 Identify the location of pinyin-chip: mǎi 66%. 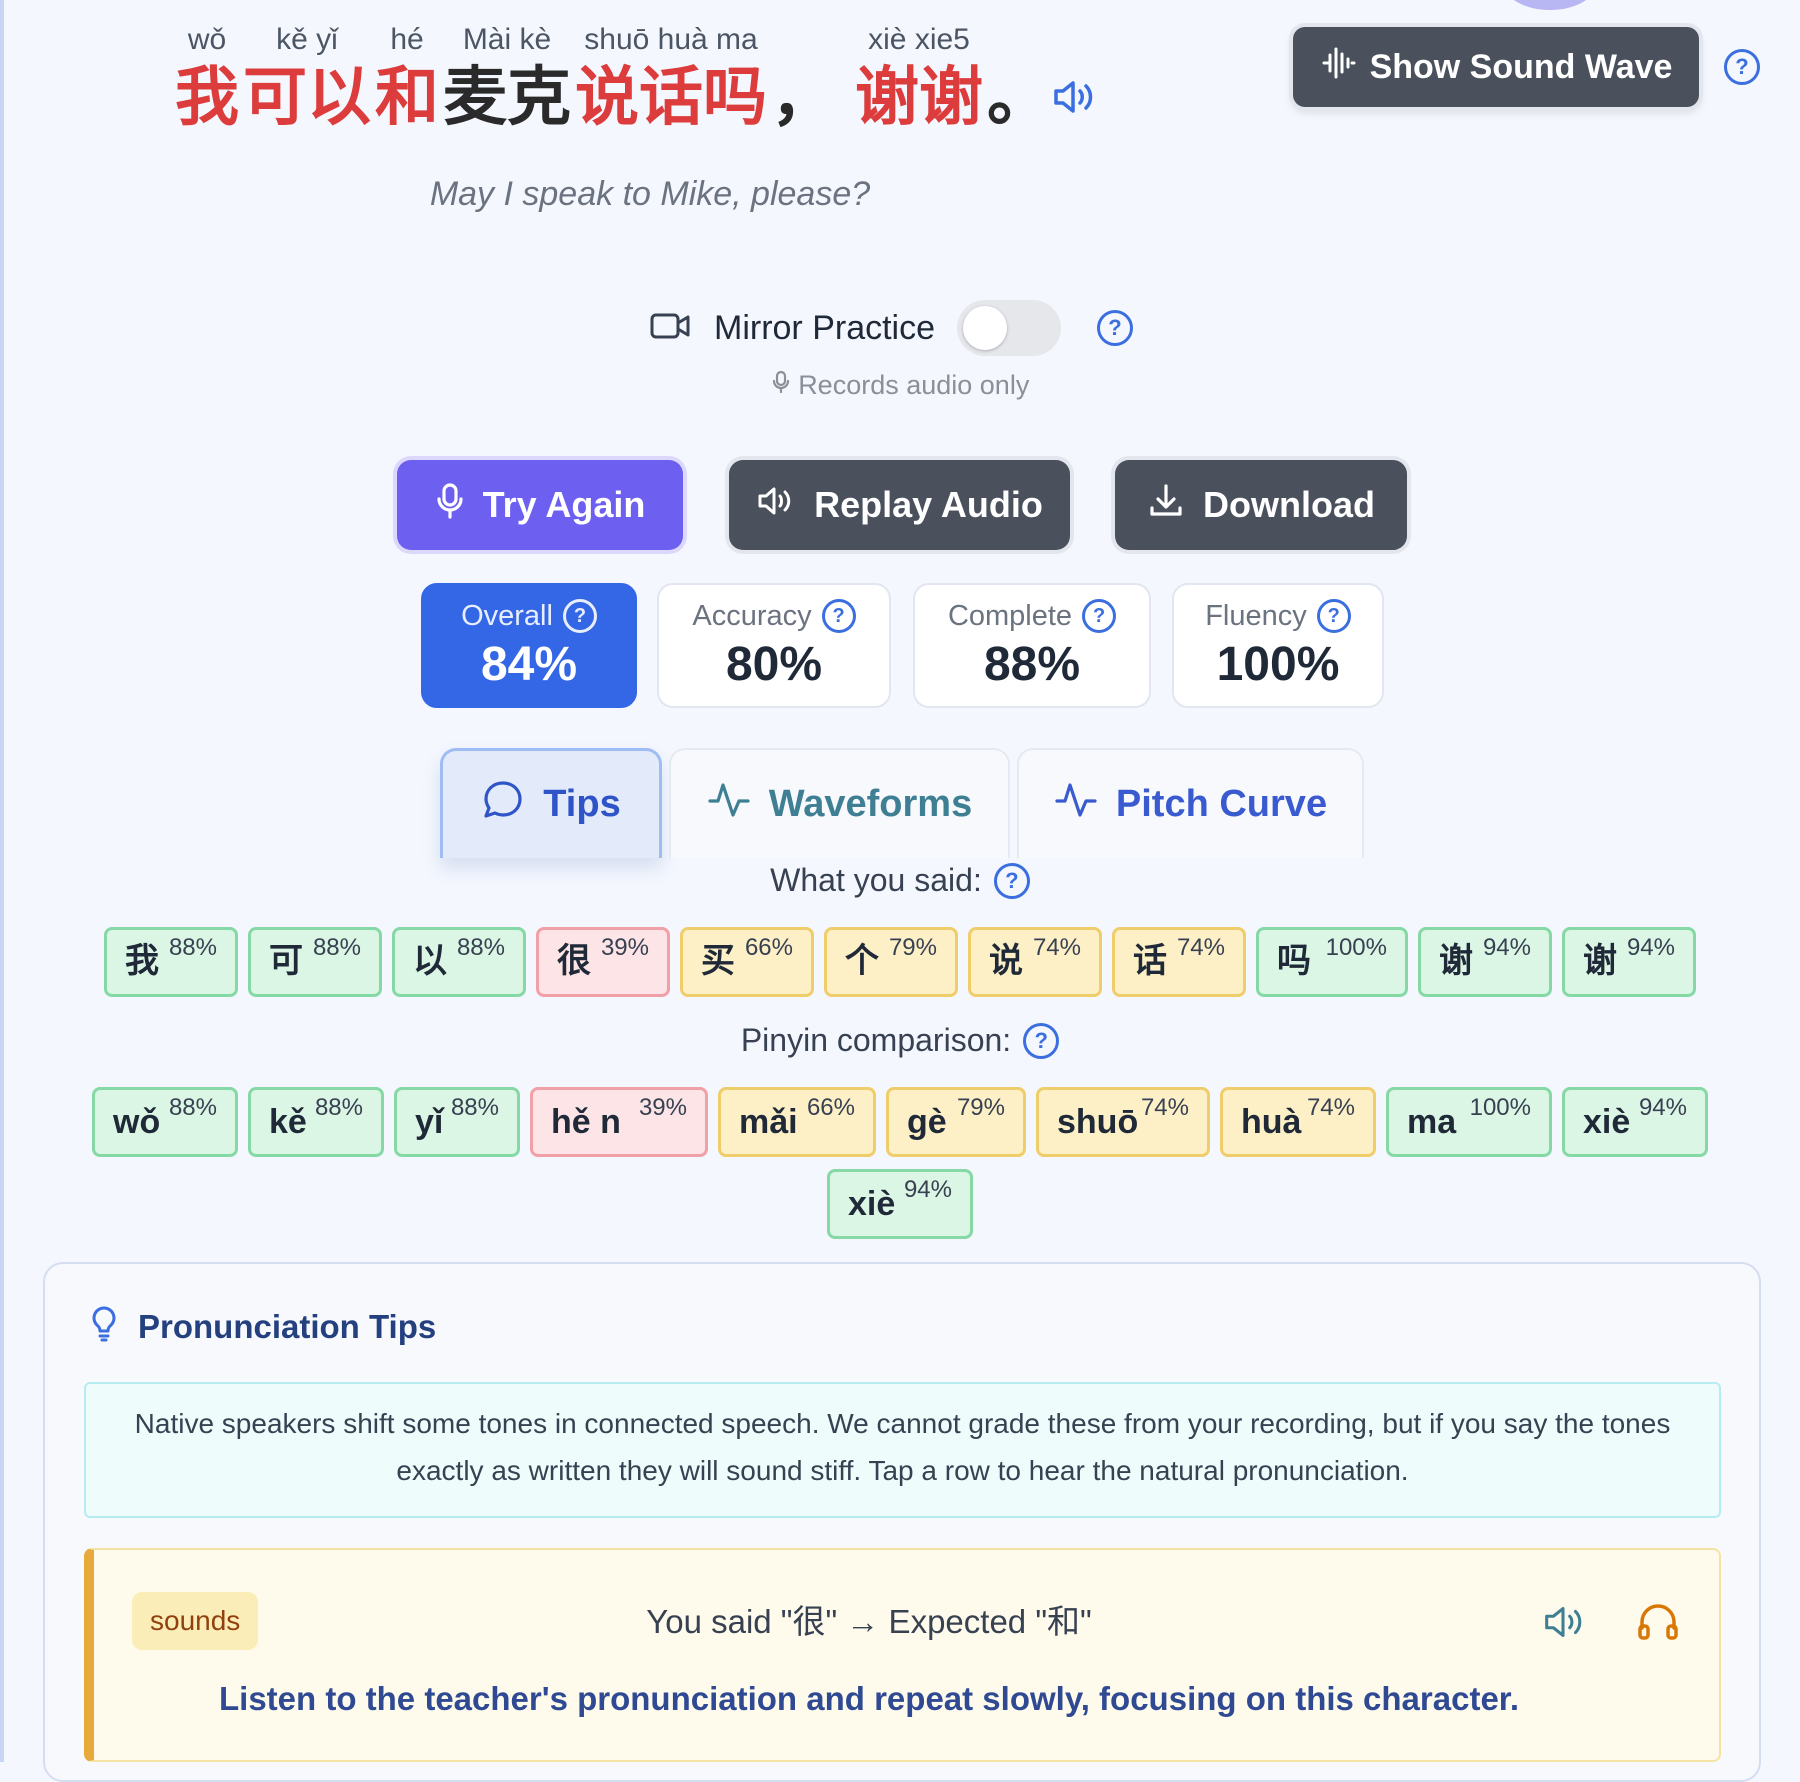
(797, 1122).